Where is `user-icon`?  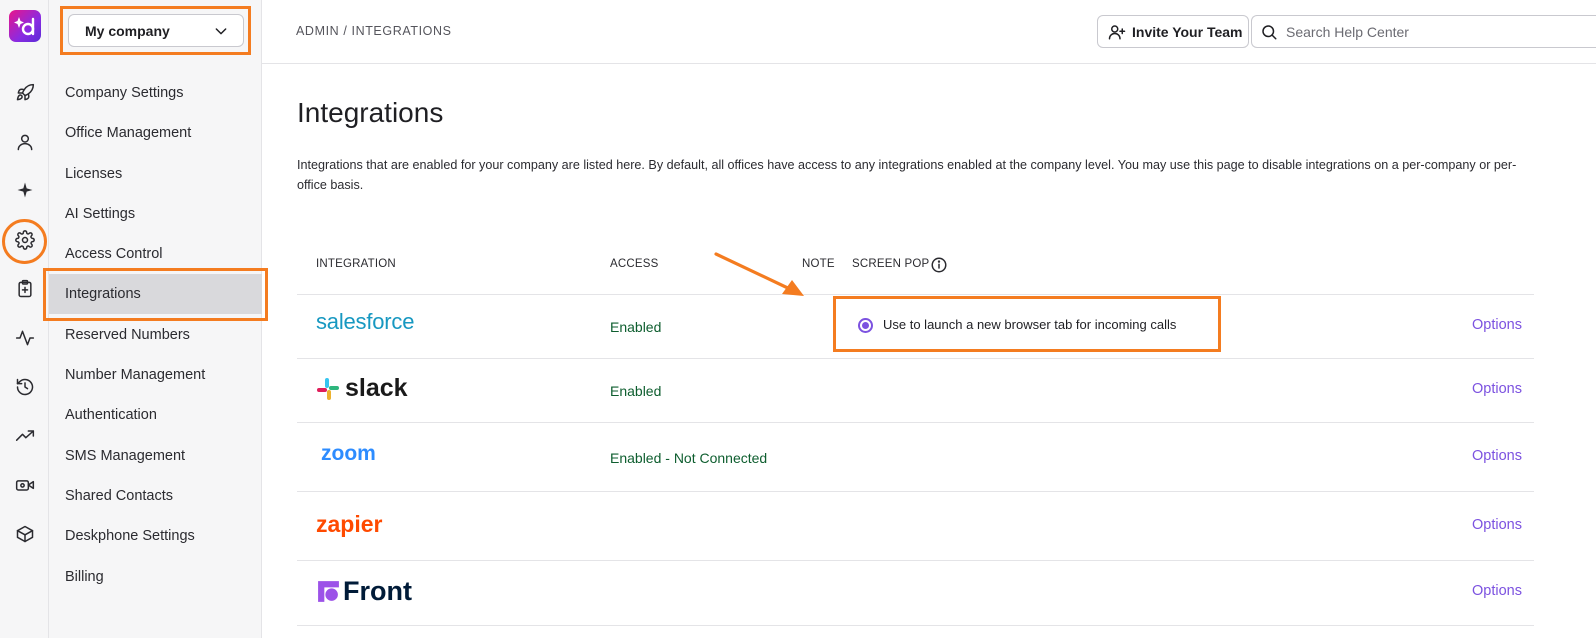
user-icon is located at coordinates (25, 142).